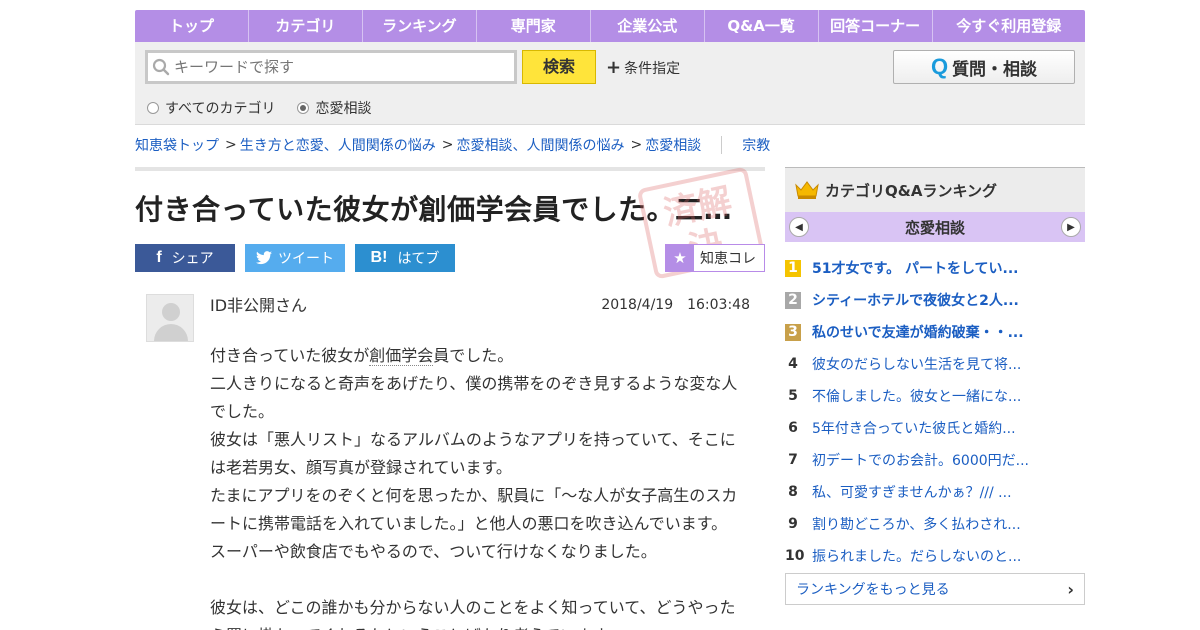  What do you see at coordinates (614, 67) in the screenshot?
I see `plus-icon: +` at bounding box center [614, 67].